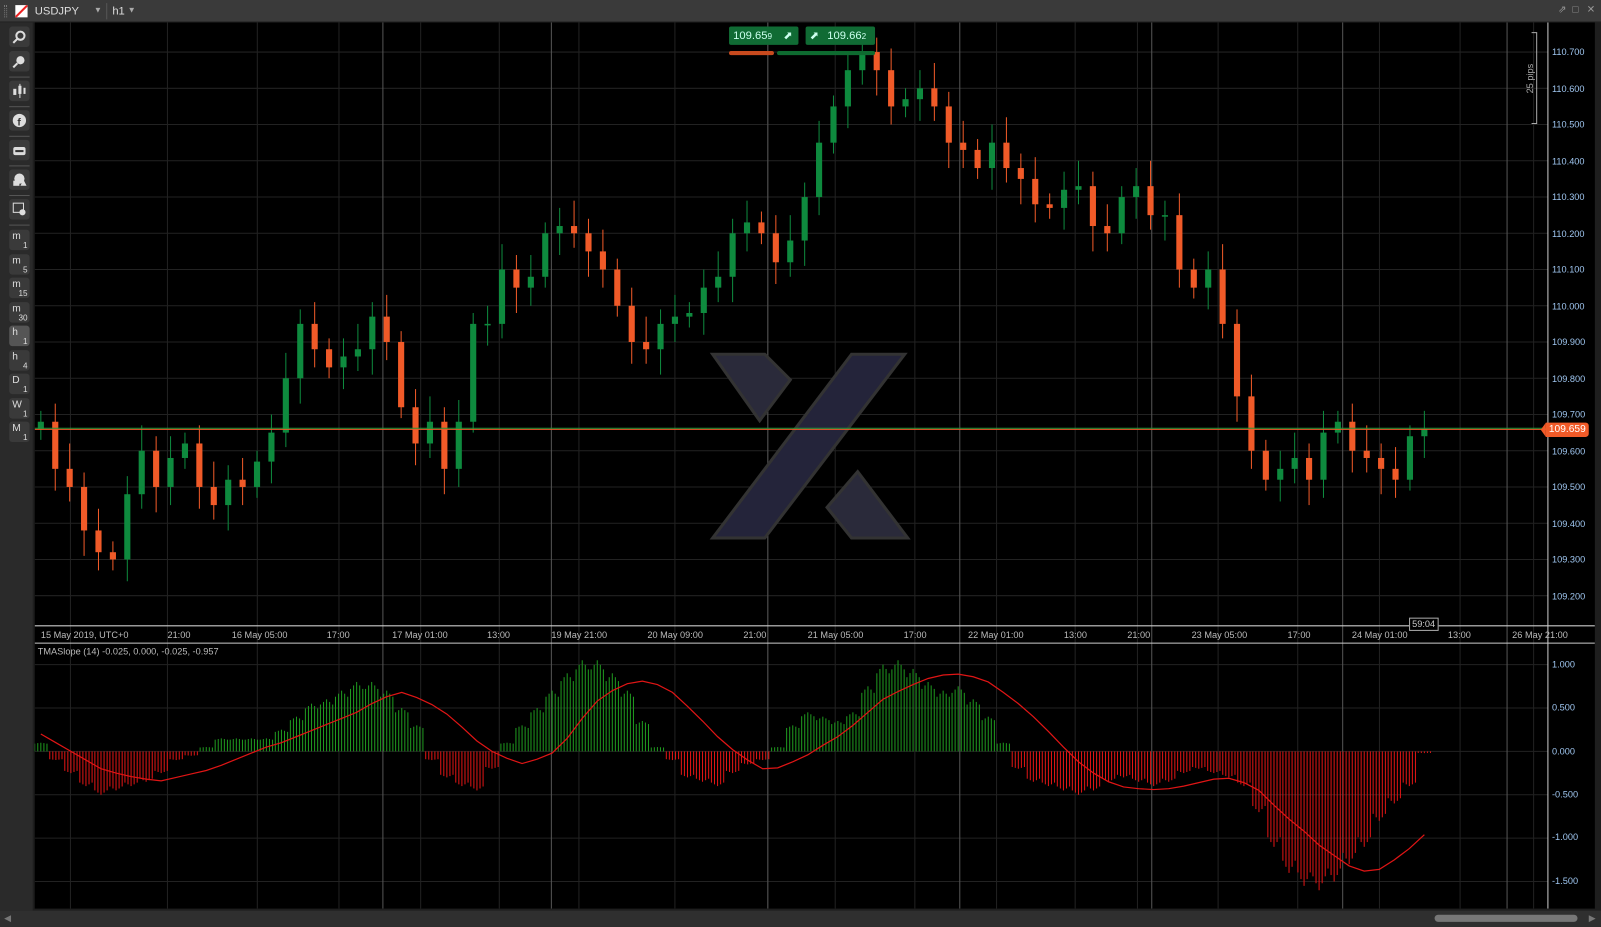 The image size is (1601, 927). I want to click on pips-ruler-label: 25 pips, so click(1530, 78).